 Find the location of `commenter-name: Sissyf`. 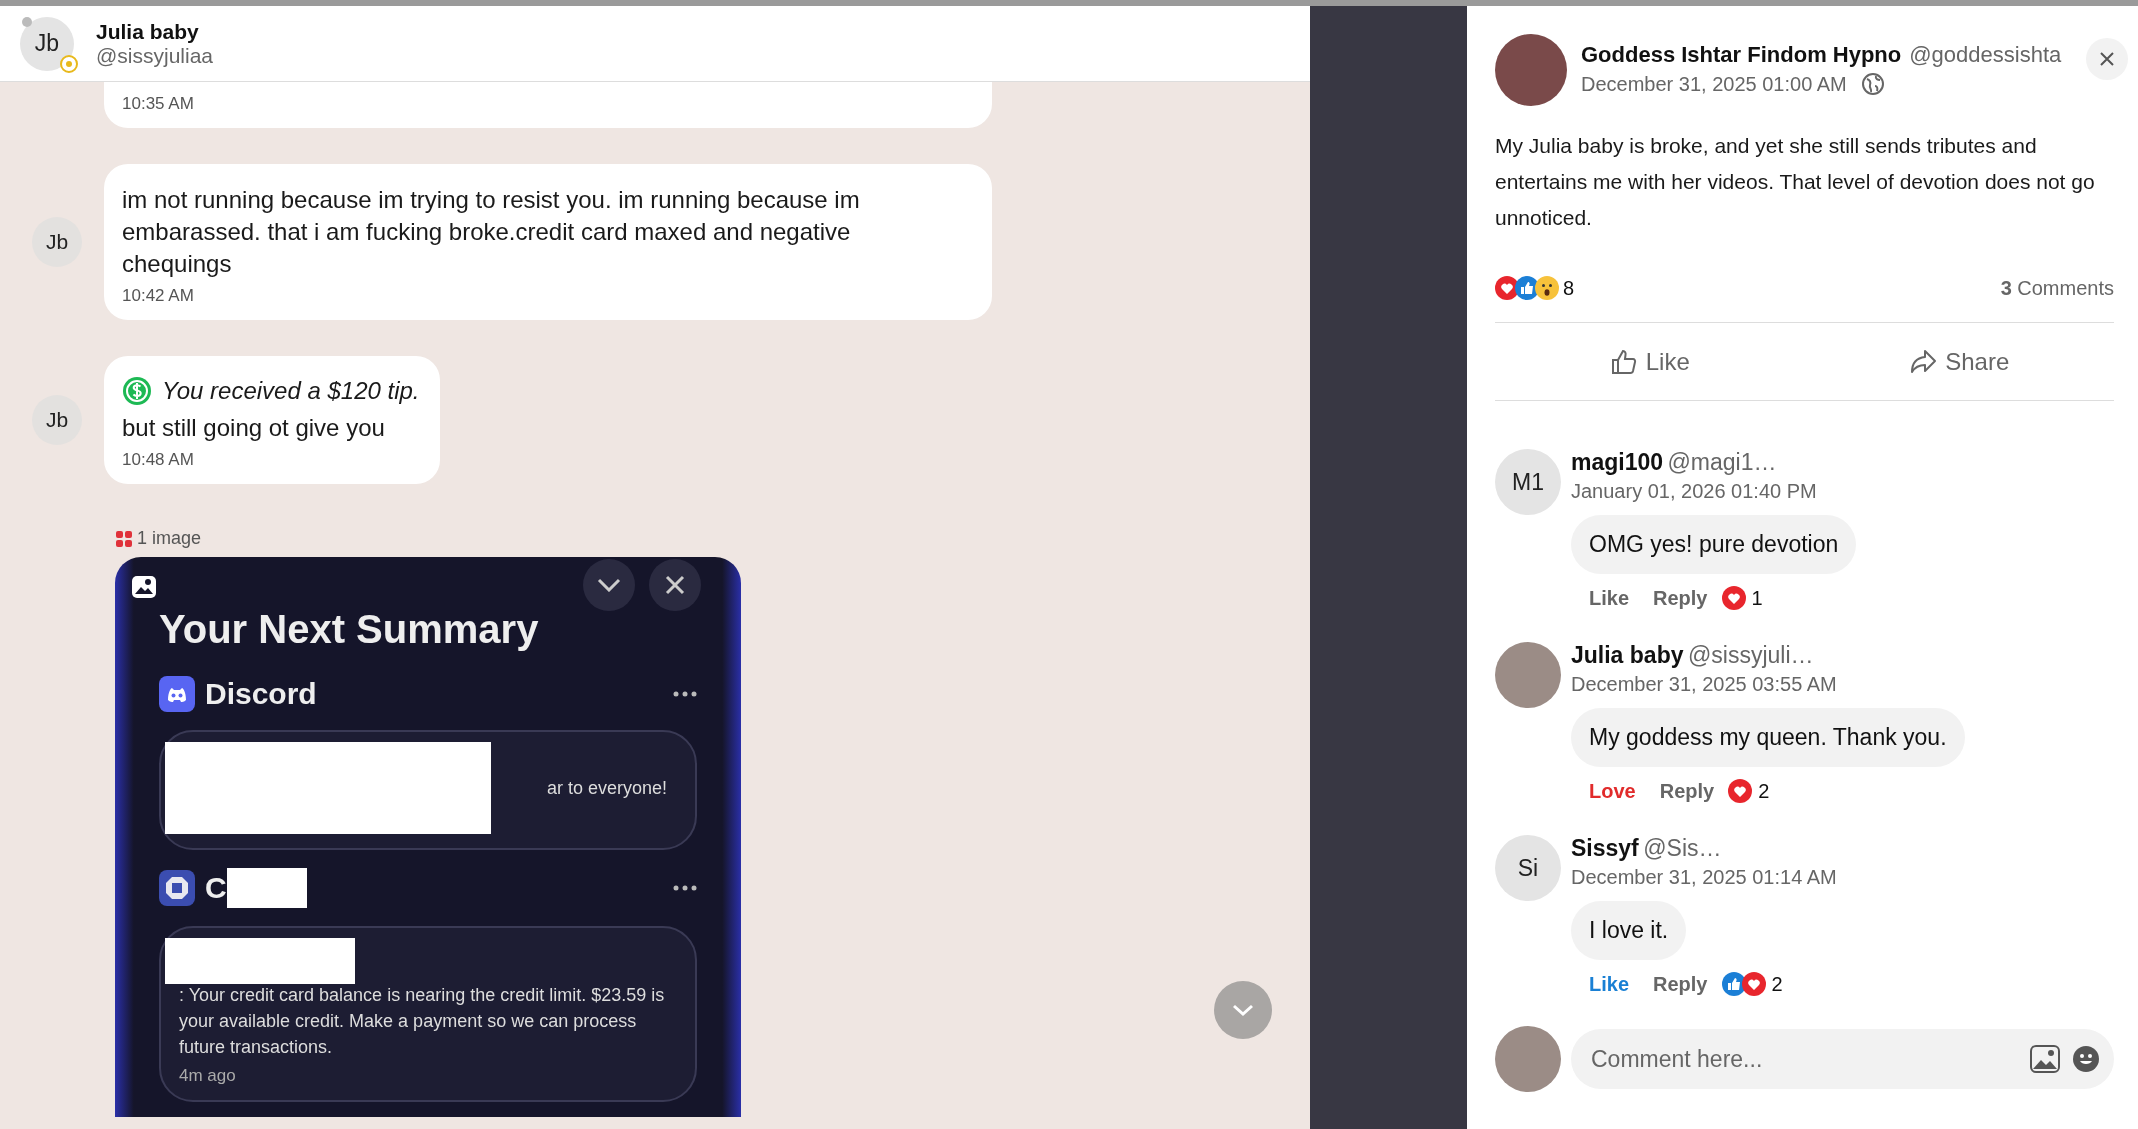

commenter-name: Sissyf is located at coordinates (1605, 848).